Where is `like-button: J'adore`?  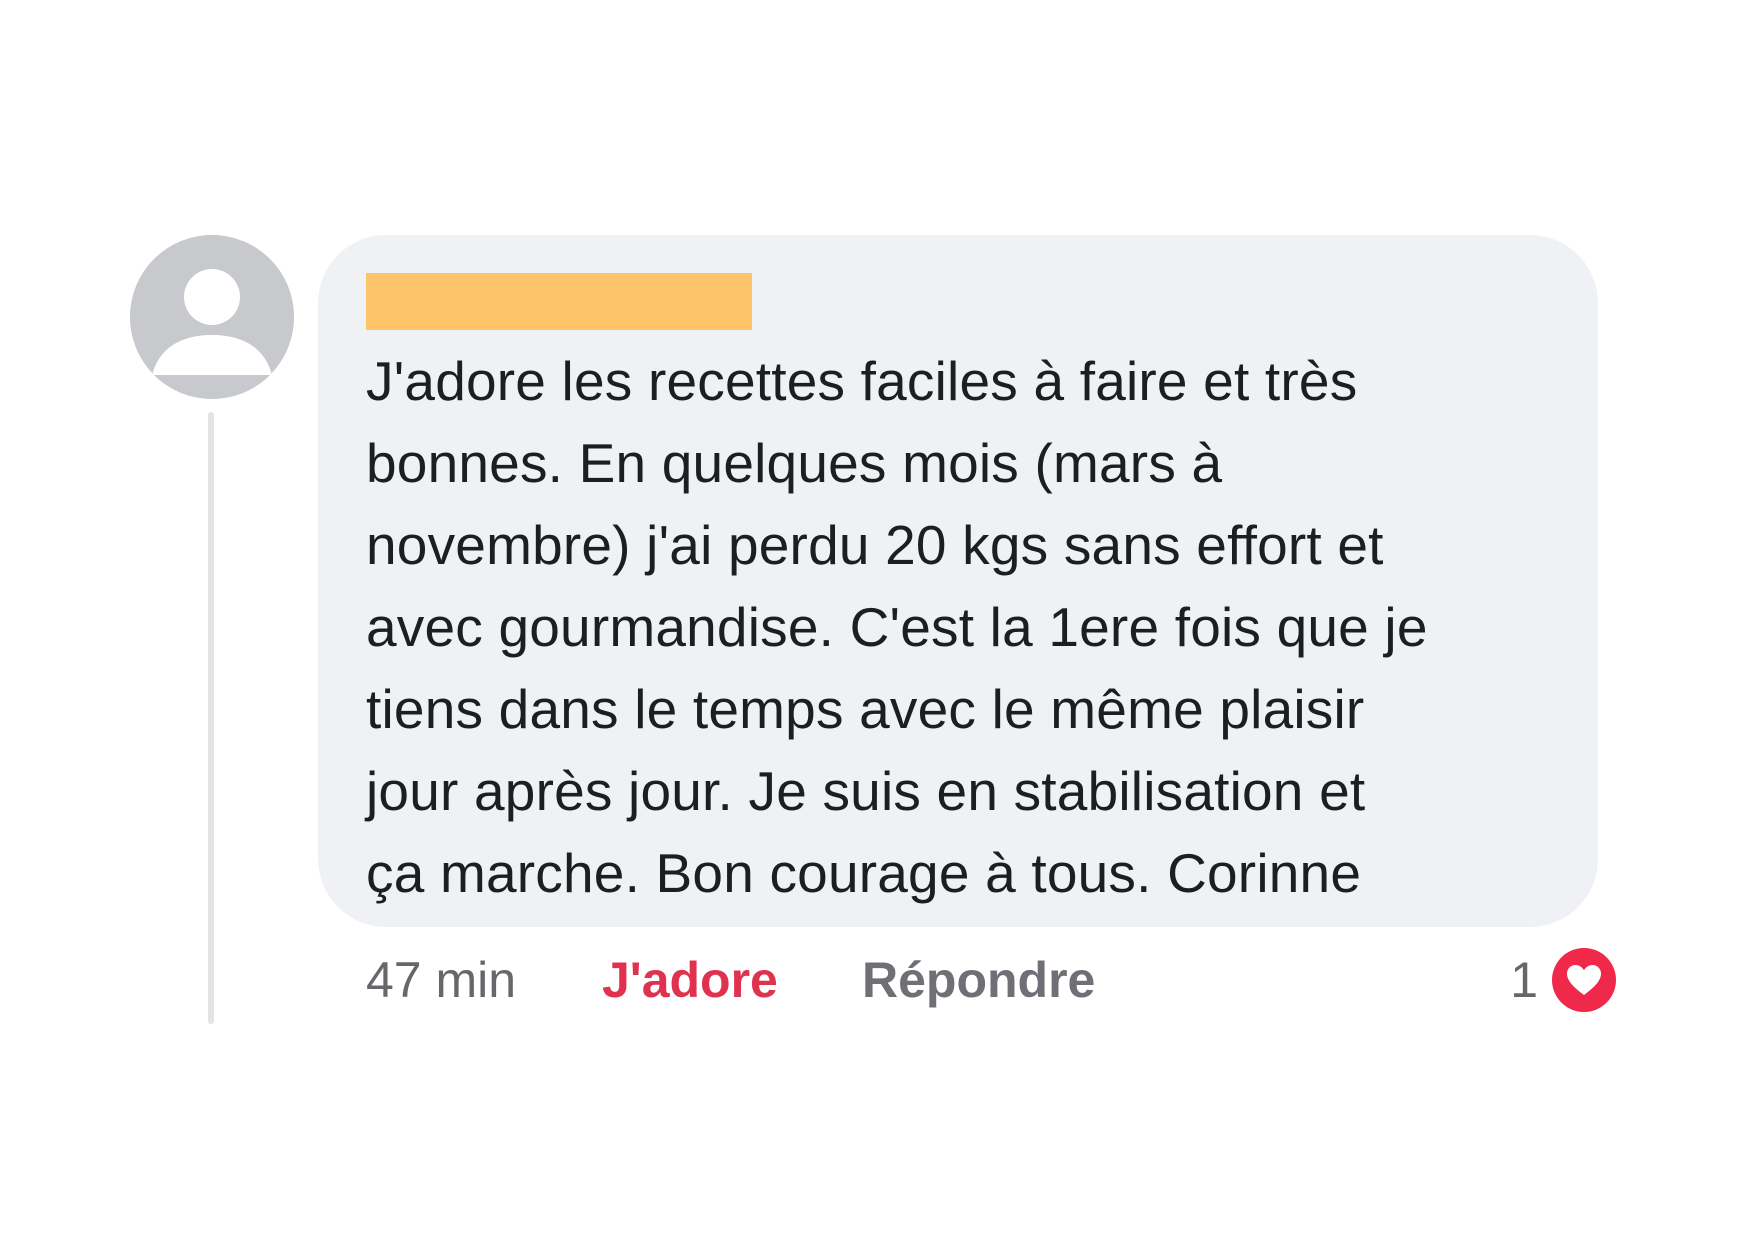
like-button: J'adore is located at coordinates (690, 980).